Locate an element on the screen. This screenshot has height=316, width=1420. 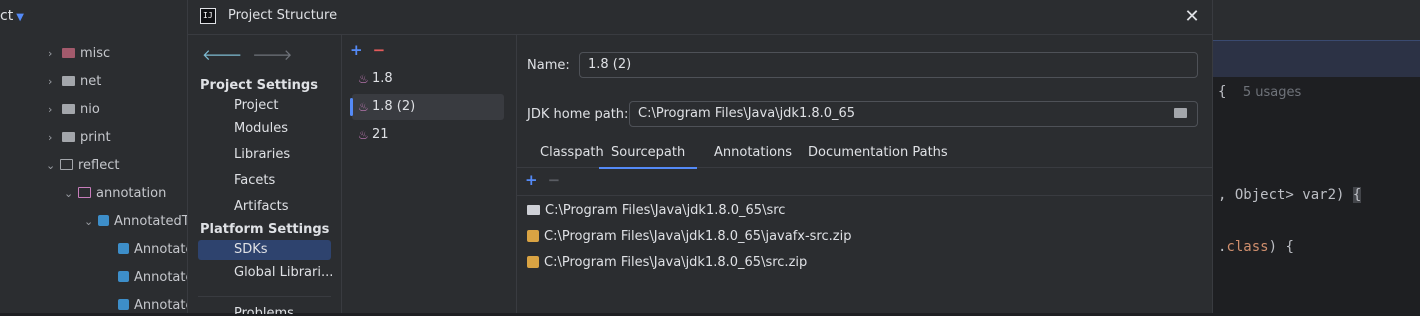
sdk-item-21: ♨ 21 is located at coordinates (428, 135).